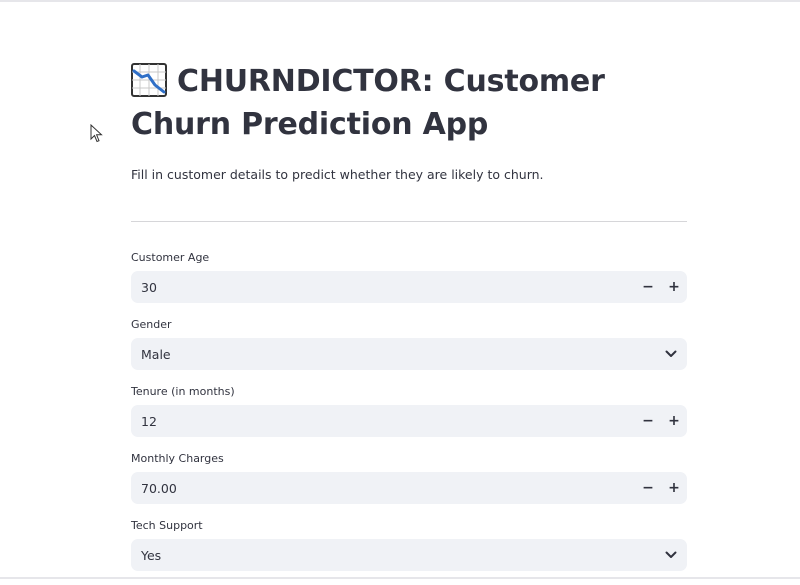 The width and height of the screenshot is (800, 585). I want to click on gender-label: Gender, so click(151, 324).